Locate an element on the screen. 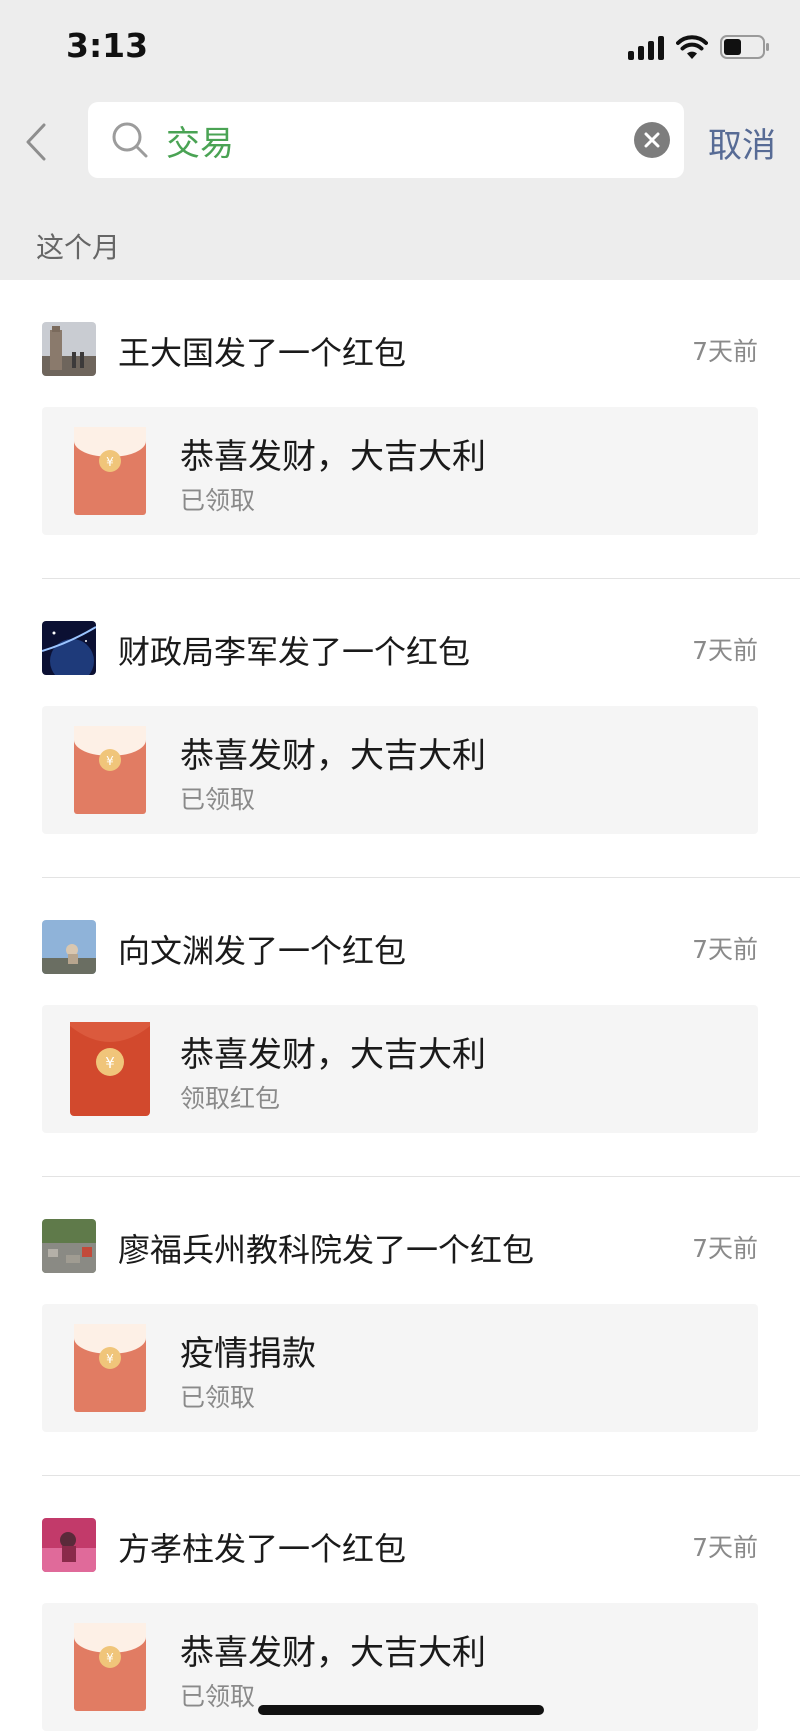 This screenshot has height=1733, width=800. wifi-icon is located at coordinates (692, 47).